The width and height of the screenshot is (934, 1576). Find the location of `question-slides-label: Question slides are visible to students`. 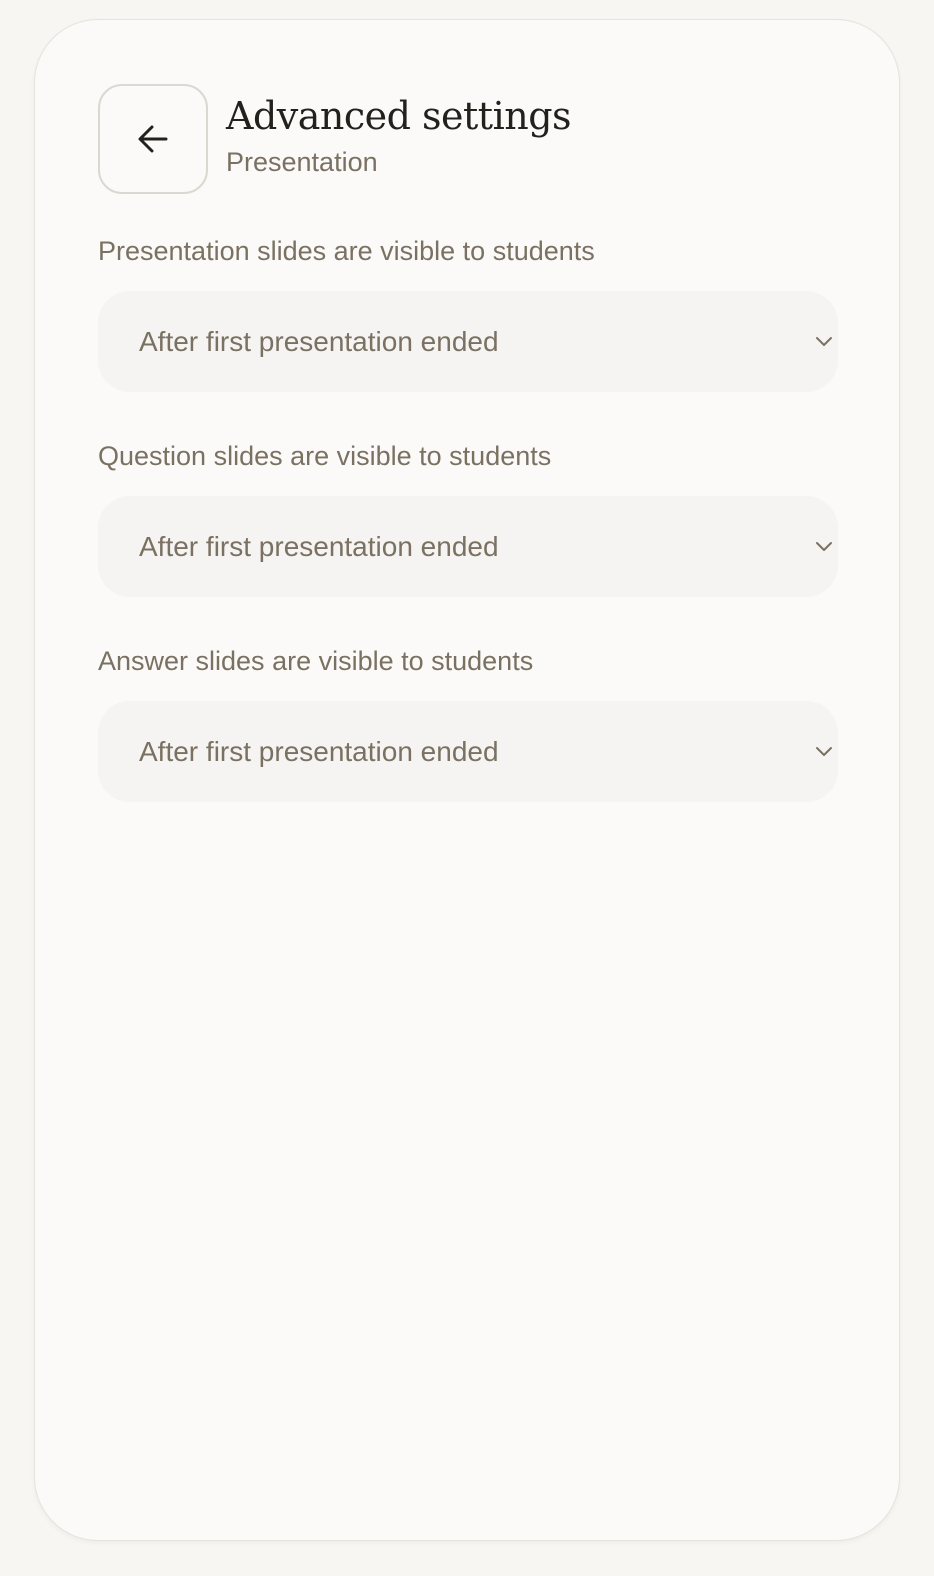

question-slides-label: Question slides are visible to students is located at coordinates (325, 456).